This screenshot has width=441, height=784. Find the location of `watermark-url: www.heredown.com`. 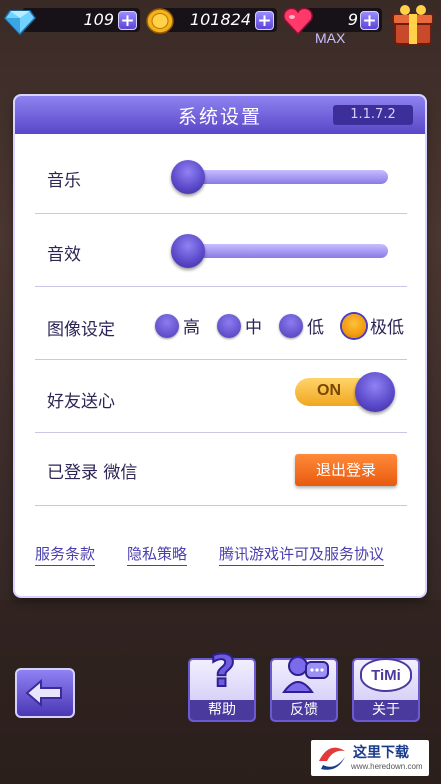

watermark-url: www.heredown.com is located at coordinates (387, 766).